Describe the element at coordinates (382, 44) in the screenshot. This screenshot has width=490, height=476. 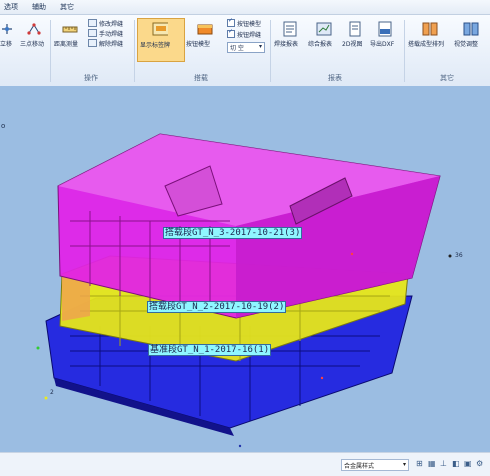
I see `export-dxf-label: 导出DXF` at that location.